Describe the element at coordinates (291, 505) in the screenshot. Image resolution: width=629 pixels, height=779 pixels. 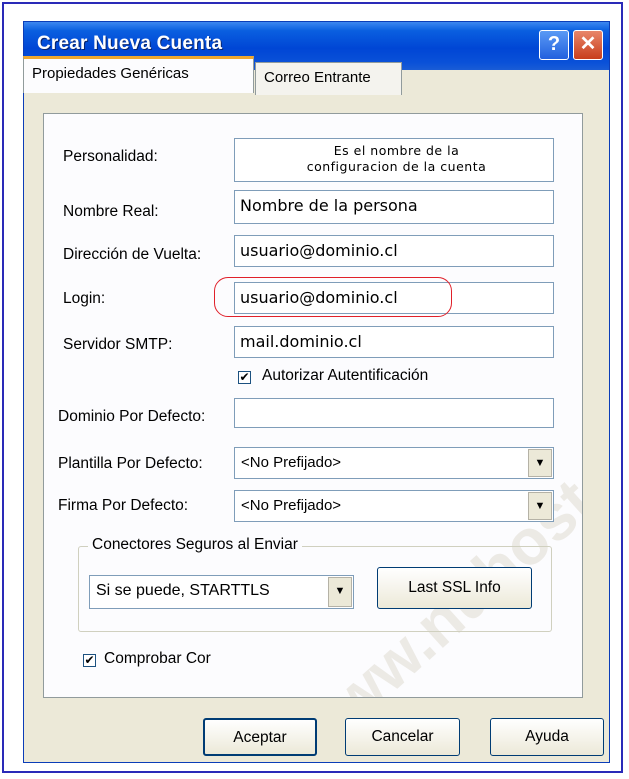
I see `firma-value: <No Prefijado>` at that location.